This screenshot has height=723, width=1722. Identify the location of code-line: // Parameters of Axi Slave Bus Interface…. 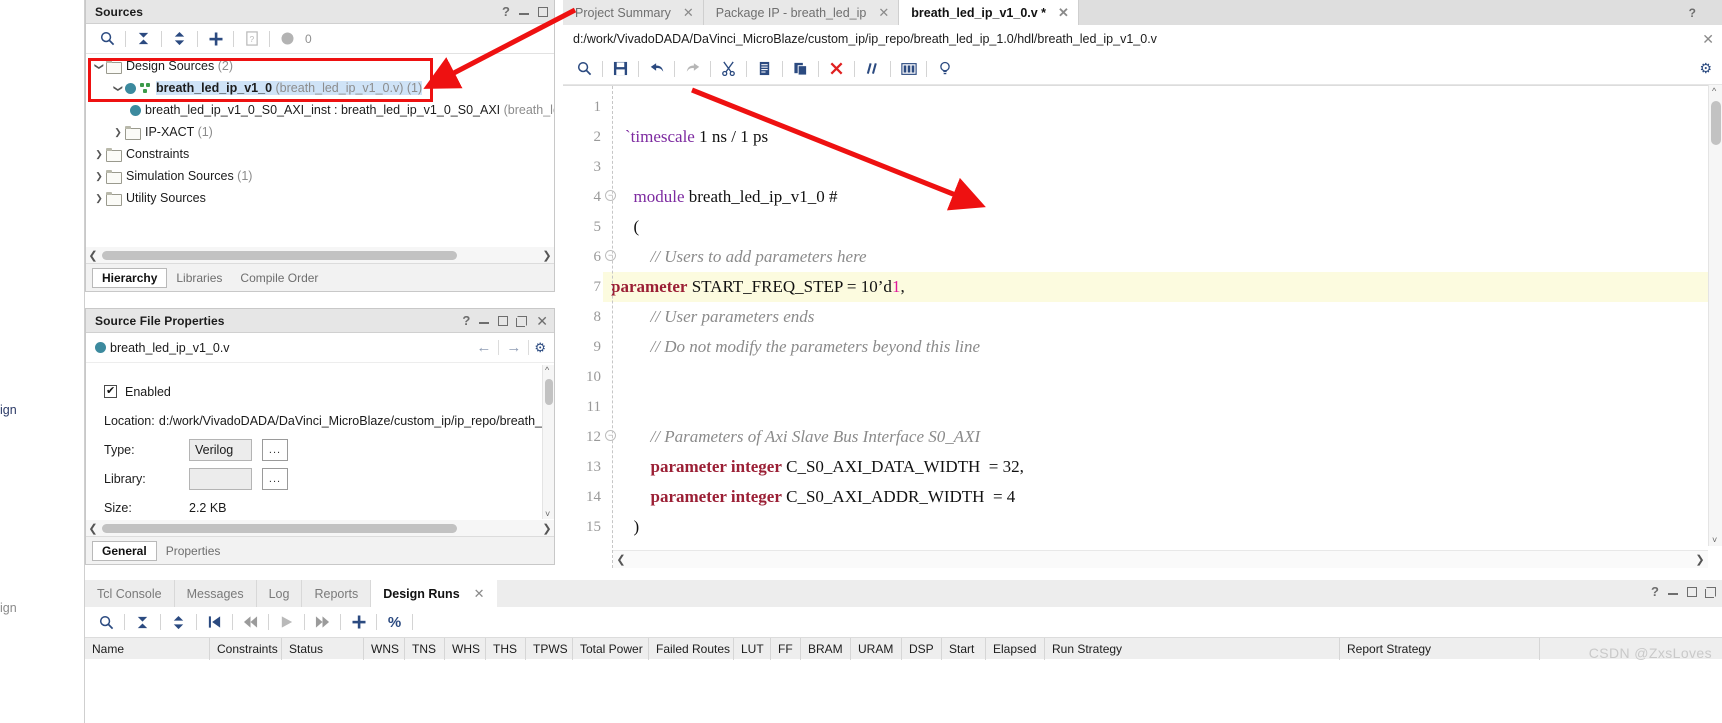
(1162, 437).